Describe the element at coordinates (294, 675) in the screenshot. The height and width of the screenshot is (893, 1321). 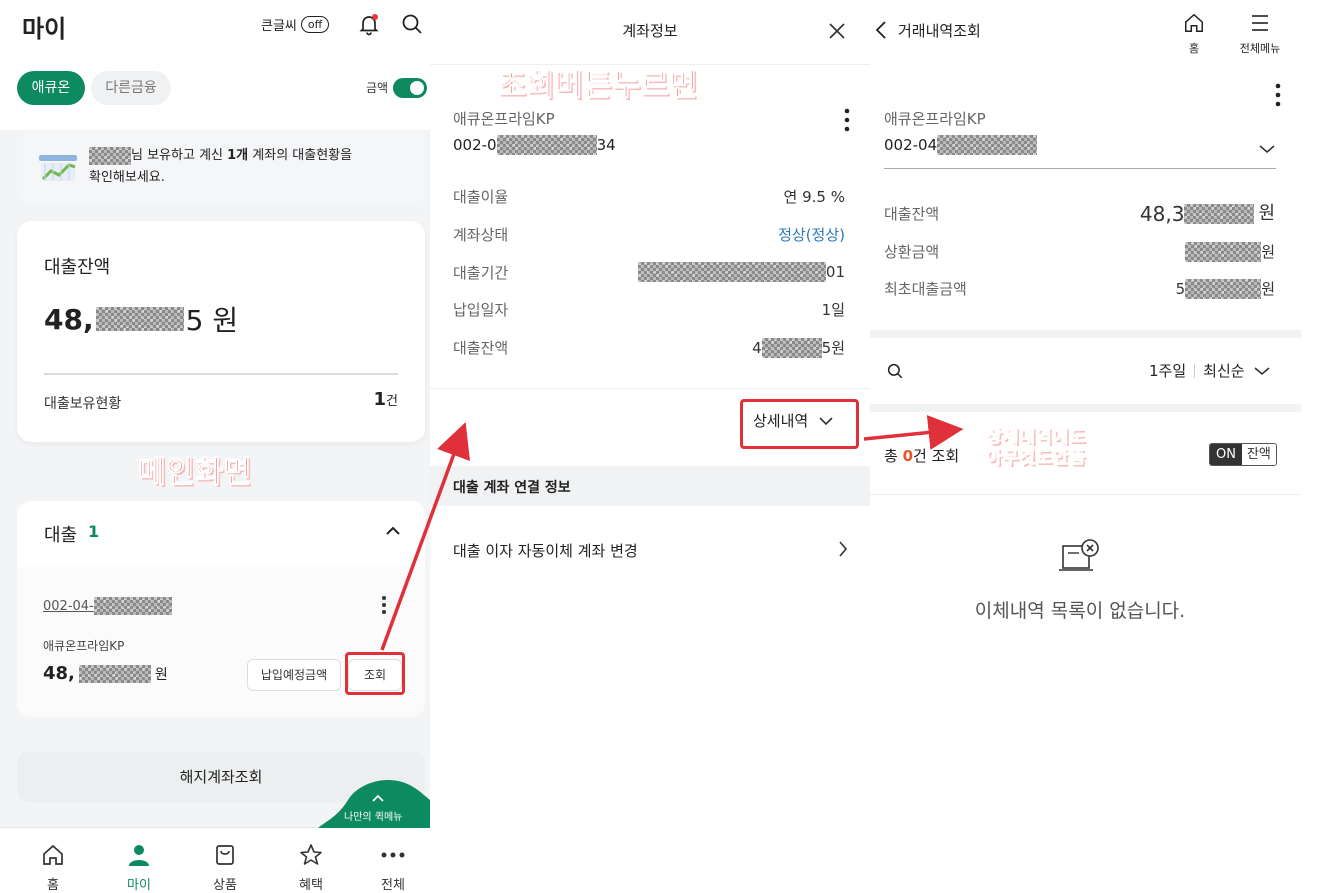
I see `scheduled-payment-button: 납입예정금액` at that location.